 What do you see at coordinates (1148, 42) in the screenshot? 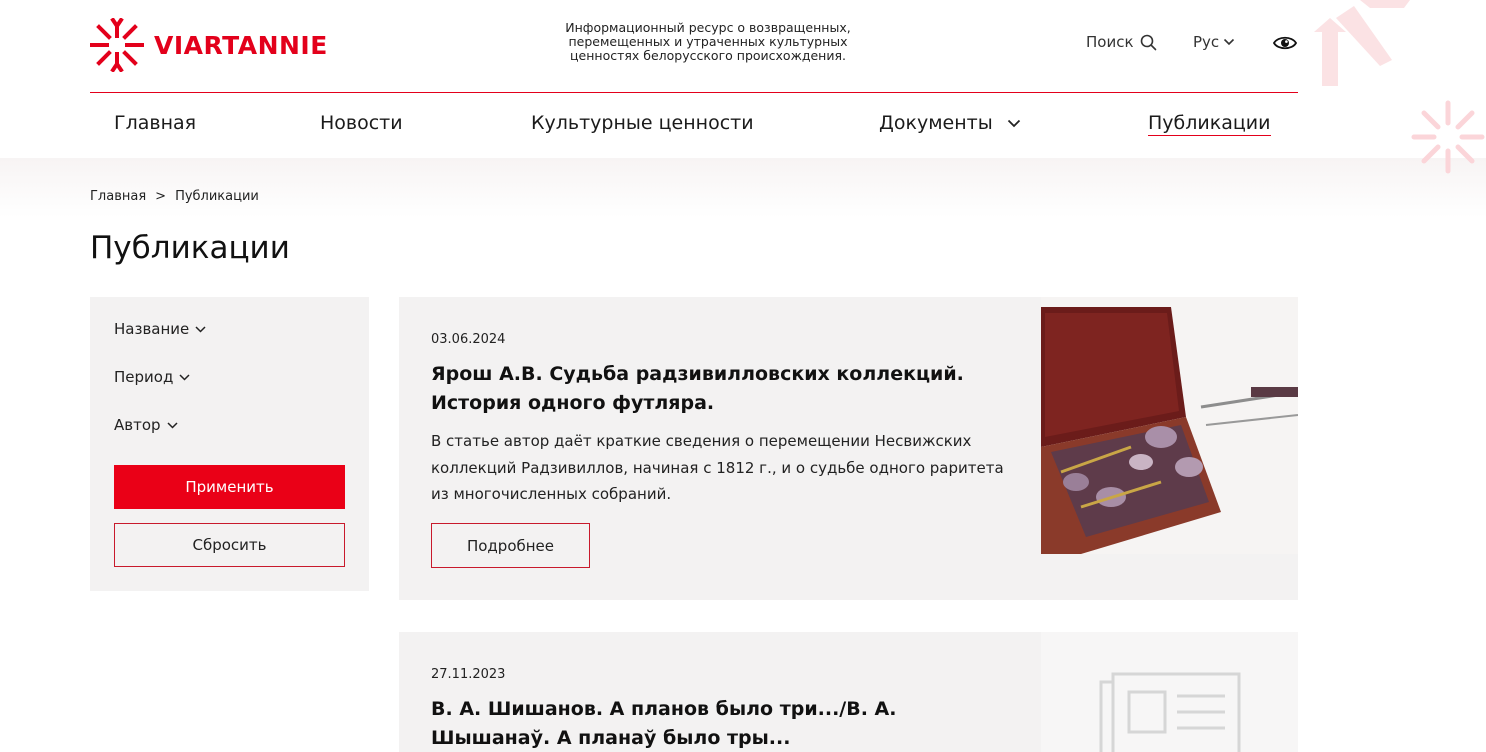
I see `search-icon` at bounding box center [1148, 42].